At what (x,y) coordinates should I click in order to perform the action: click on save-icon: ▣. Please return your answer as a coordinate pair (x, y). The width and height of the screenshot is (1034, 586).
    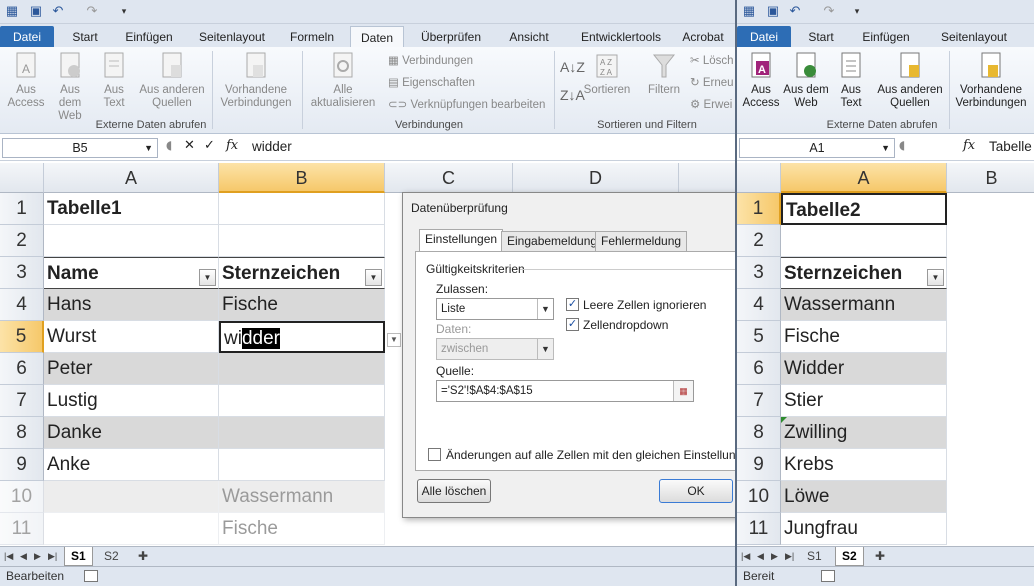
    Looking at the image, I should click on (36, 11).